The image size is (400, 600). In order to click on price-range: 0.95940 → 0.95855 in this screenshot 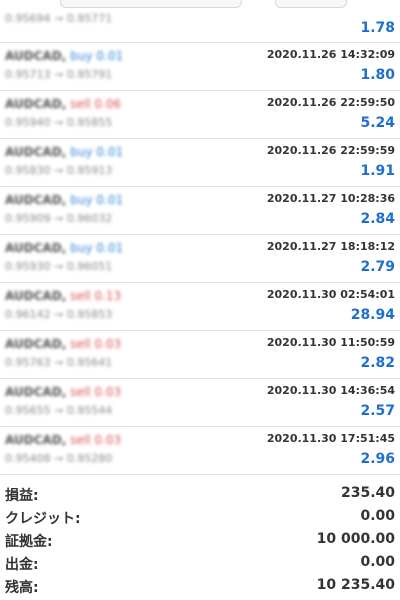, I will do `click(59, 122)`.